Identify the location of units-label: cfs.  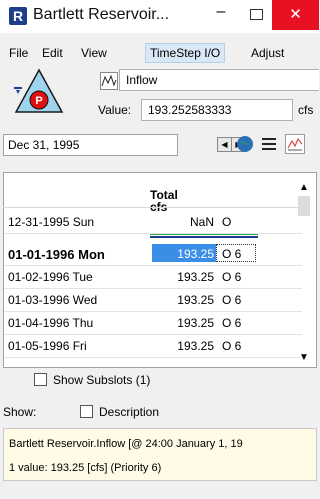
(306, 110).